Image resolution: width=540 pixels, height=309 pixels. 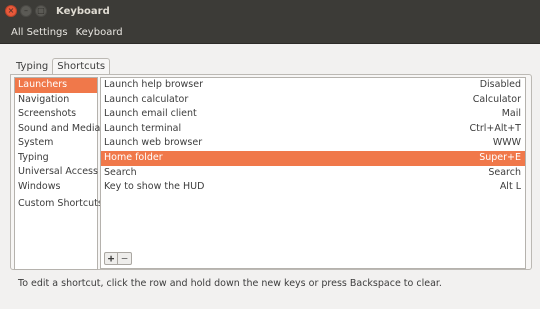 What do you see at coordinates (56, 158) in the screenshot?
I see `category-typing: Typing` at bounding box center [56, 158].